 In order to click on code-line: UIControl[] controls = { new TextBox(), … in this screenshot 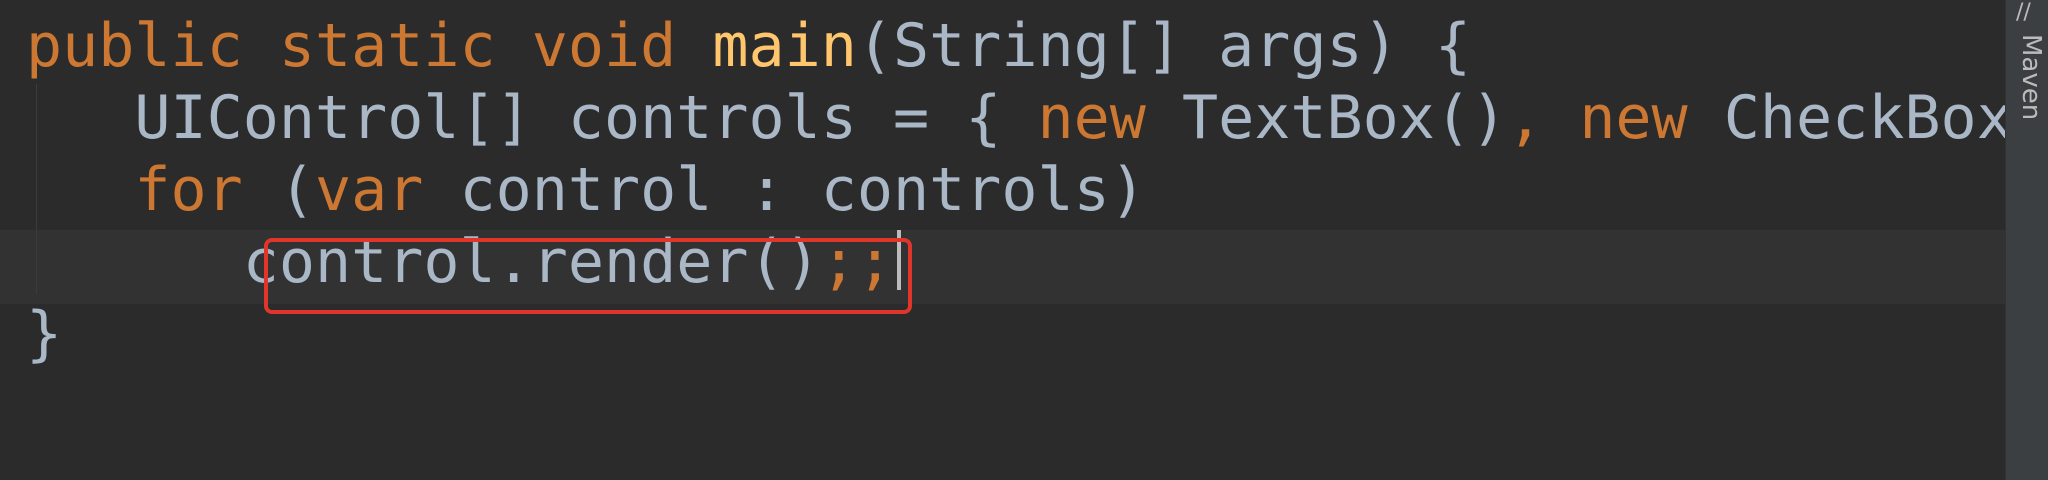, I will do `click(1016, 118)`.